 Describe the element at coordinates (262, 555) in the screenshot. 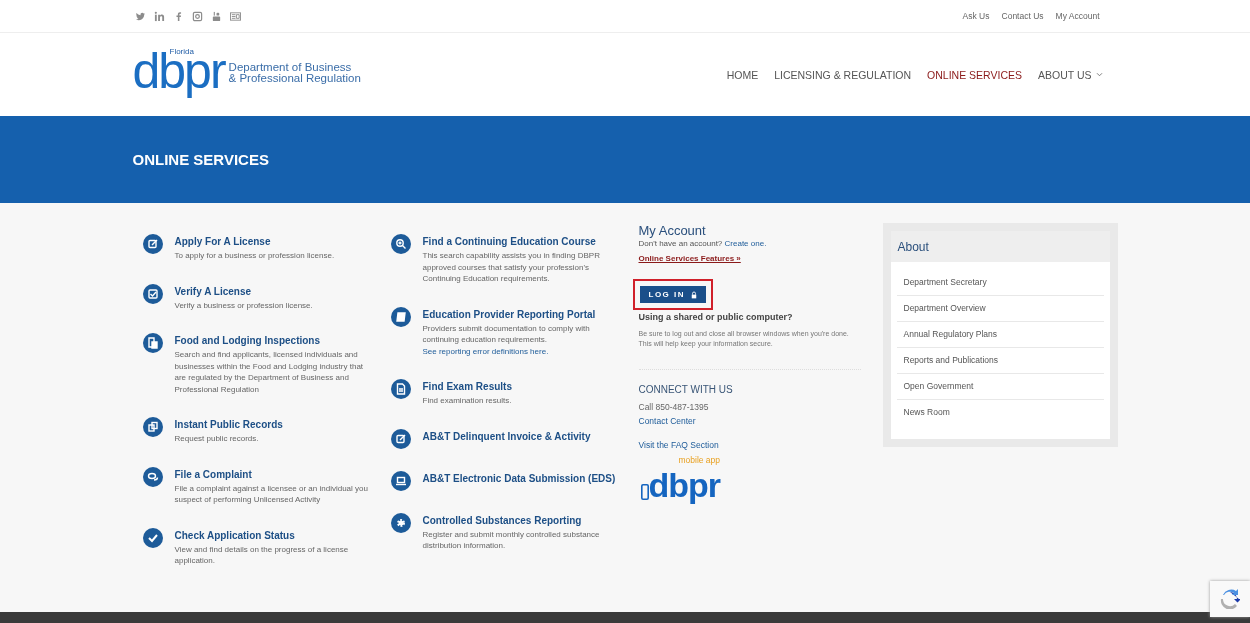

I see `service-description: View and find details on the progress of a license application.` at that location.